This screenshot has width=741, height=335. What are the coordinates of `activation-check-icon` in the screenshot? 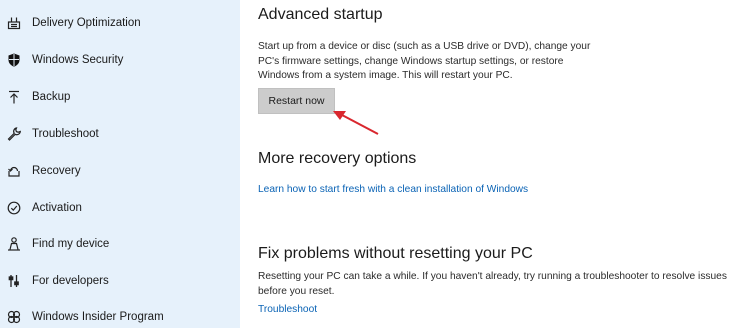 It's located at (14, 208).